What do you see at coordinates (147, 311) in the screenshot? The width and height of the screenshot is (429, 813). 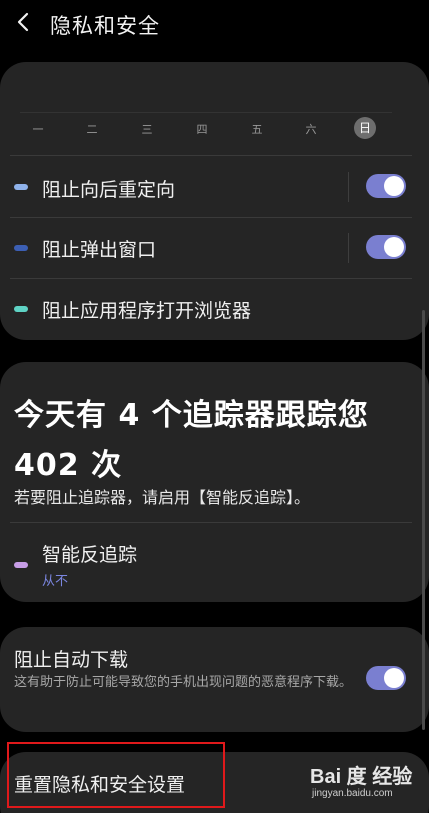 I see `block-apps-open-browser-label: 阻止应用程序打开浏览器` at bounding box center [147, 311].